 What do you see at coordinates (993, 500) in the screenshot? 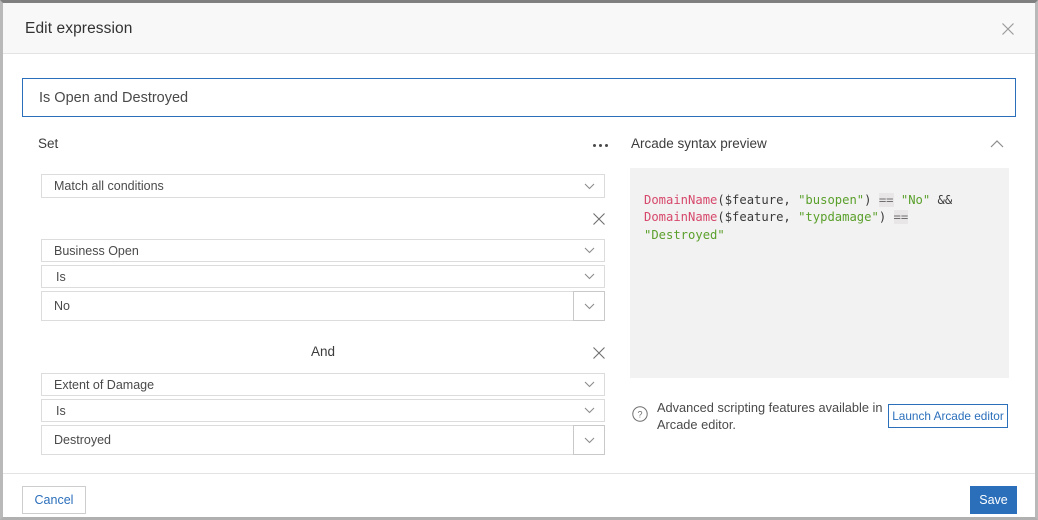
I see `save-button: Save` at bounding box center [993, 500].